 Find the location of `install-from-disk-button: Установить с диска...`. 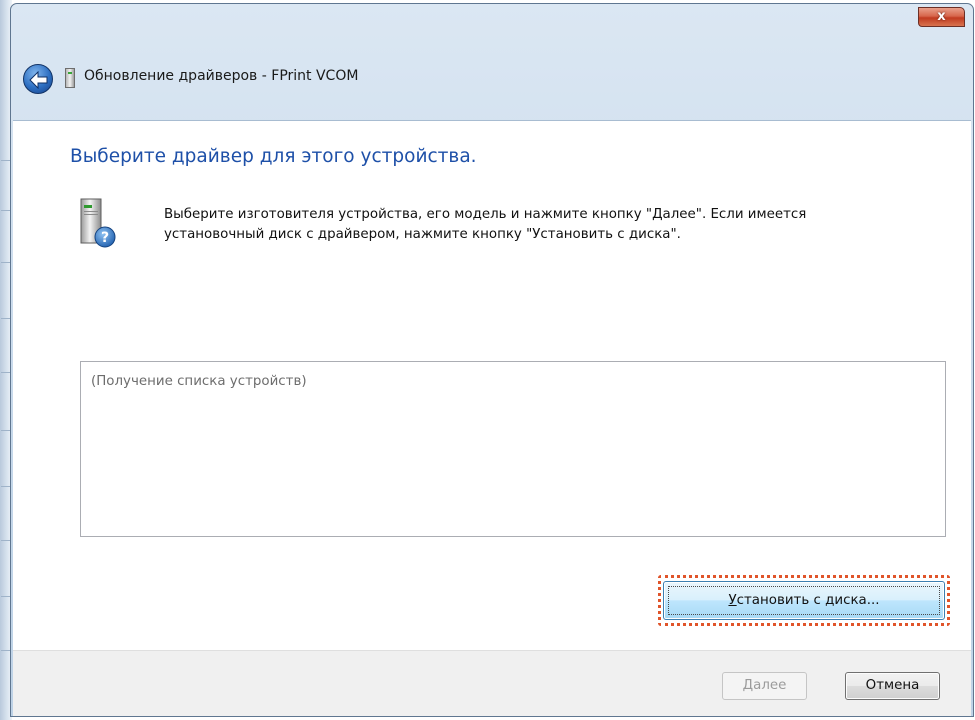

install-from-disk-button: Установить с диска... is located at coordinates (804, 600).